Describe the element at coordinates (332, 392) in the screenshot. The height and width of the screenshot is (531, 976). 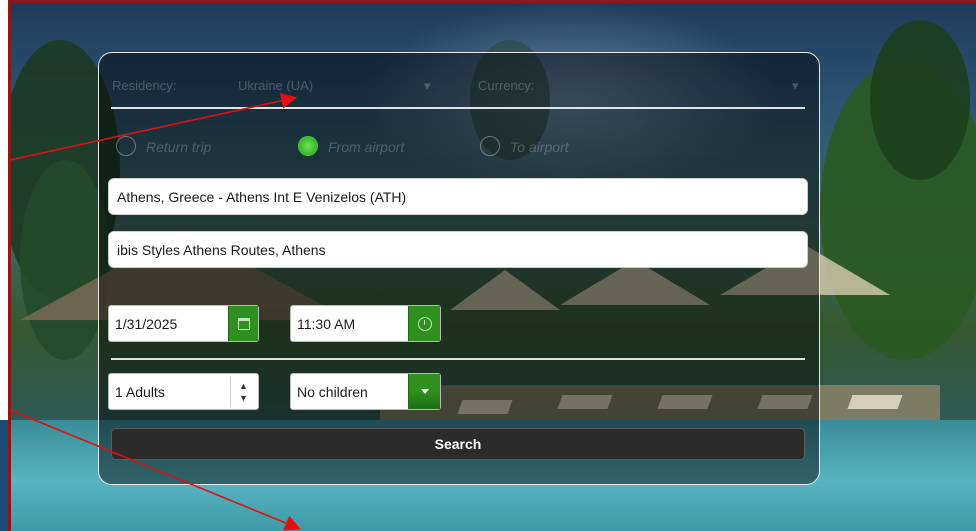
I see `children-value: No children` at that location.